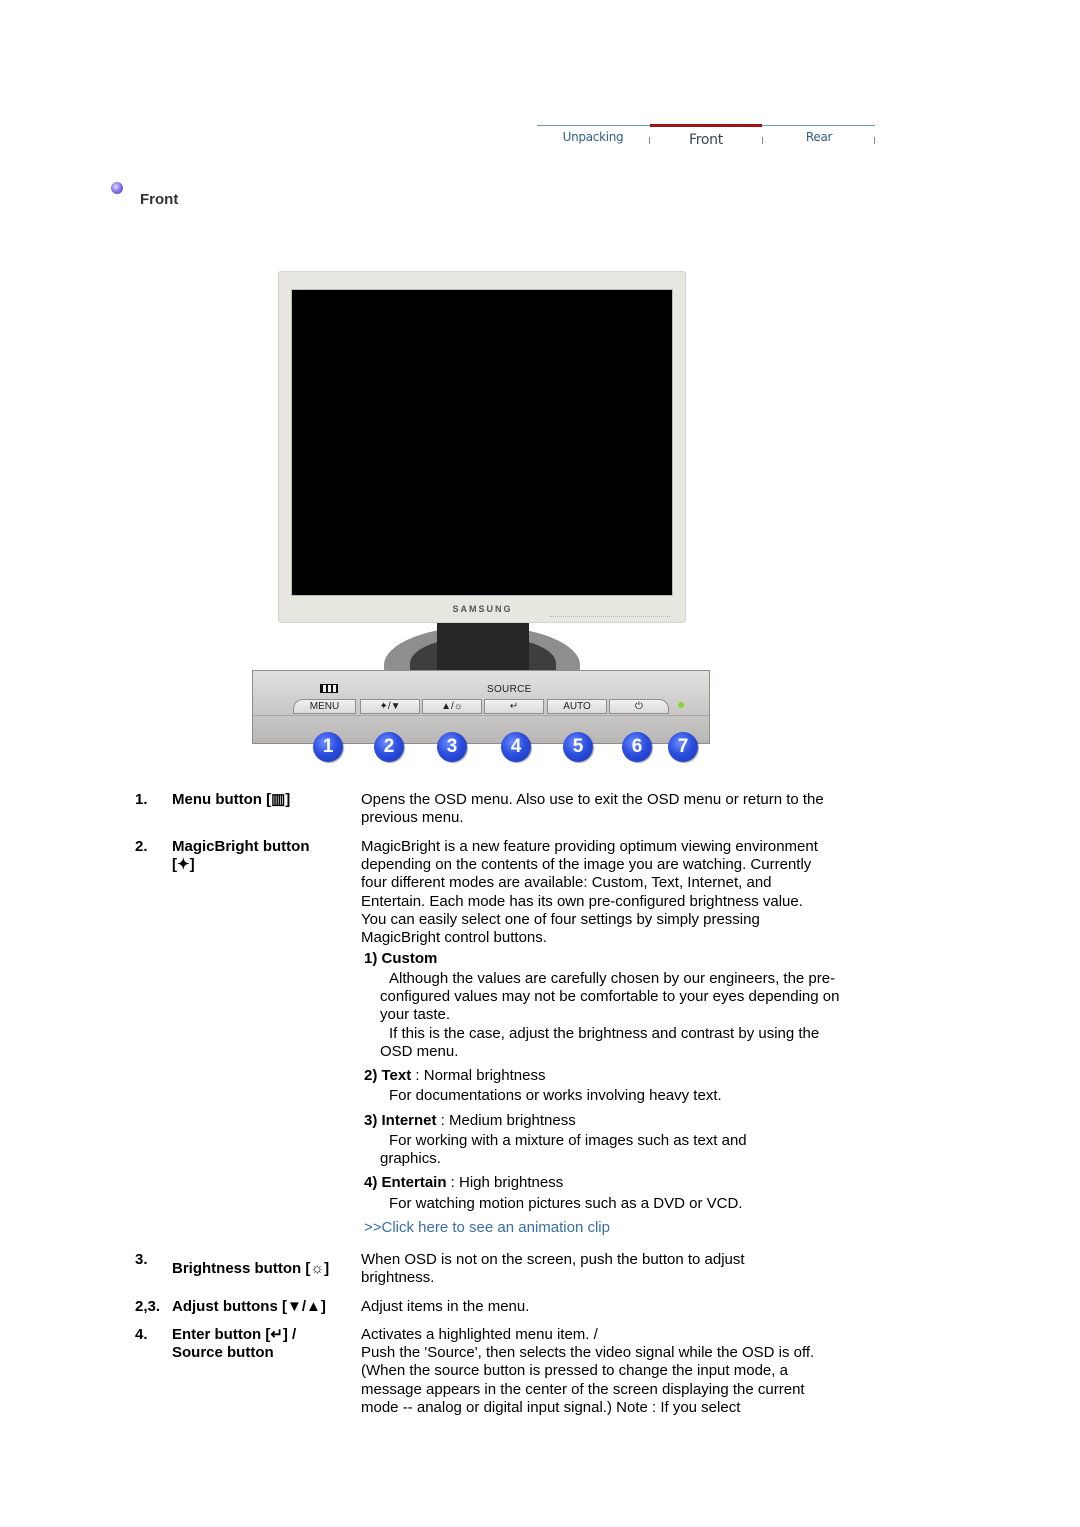 The height and width of the screenshot is (1527, 1080). What do you see at coordinates (506, 1120) in the screenshot?
I see `mode-level: : Medium brightness` at bounding box center [506, 1120].